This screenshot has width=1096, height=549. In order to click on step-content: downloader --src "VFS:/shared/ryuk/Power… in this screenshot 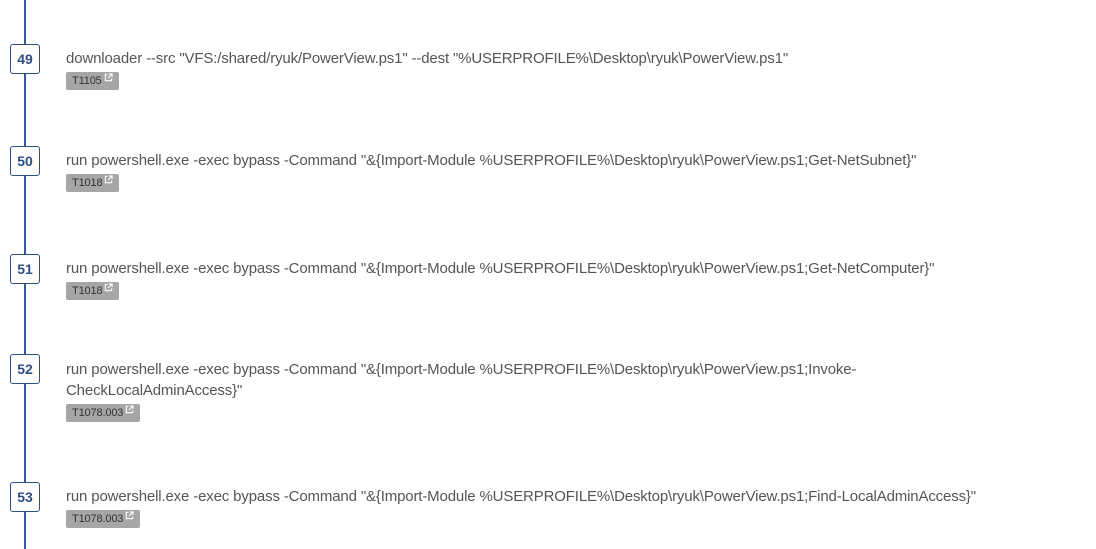, I will do `click(578, 69)`.